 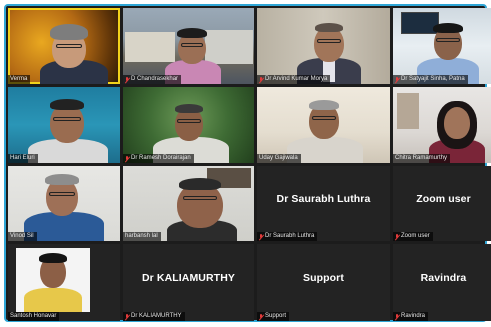 I want to click on participant-display-name: Ravindra, so click(x=443, y=277).